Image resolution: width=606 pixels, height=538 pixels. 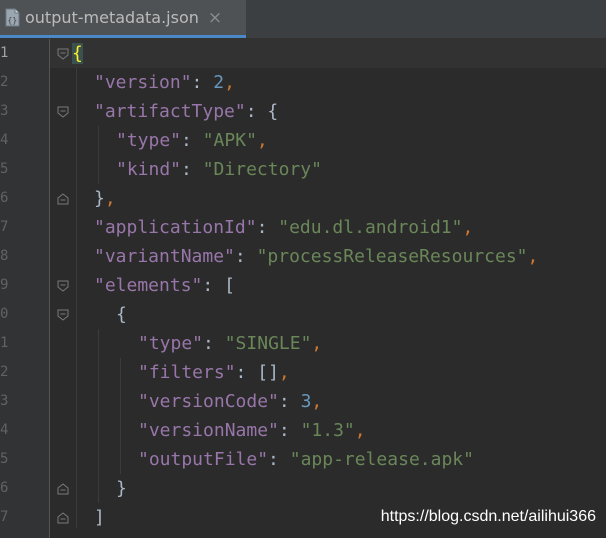 I want to click on json-key: "version", so click(x=143, y=82).